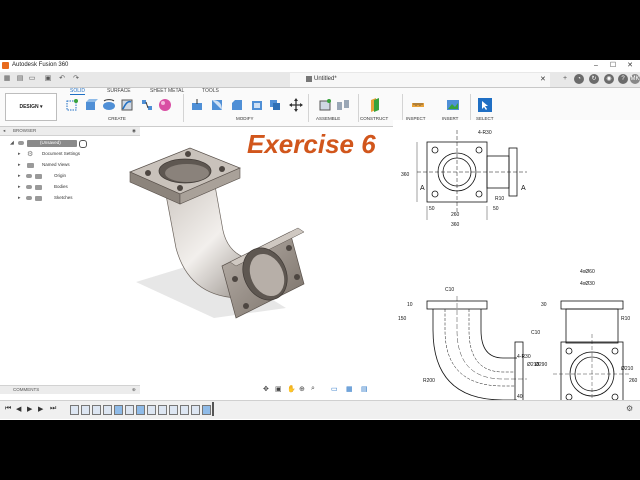 This screenshot has width=640, height=480. What do you see at coordinates (302, 389) in the screenshot?
I see `zoom-icon: ⊕` at bounding box center [302, 389].